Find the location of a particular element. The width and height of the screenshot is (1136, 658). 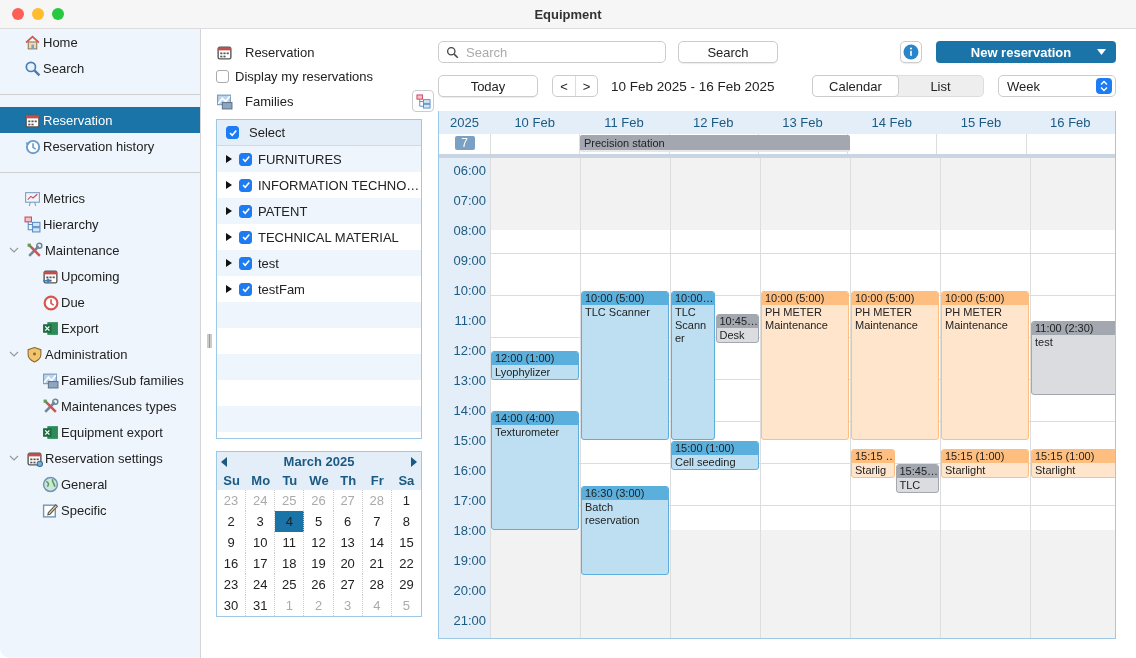

sidebar-item: Administration is located at coordinates (100, 354).